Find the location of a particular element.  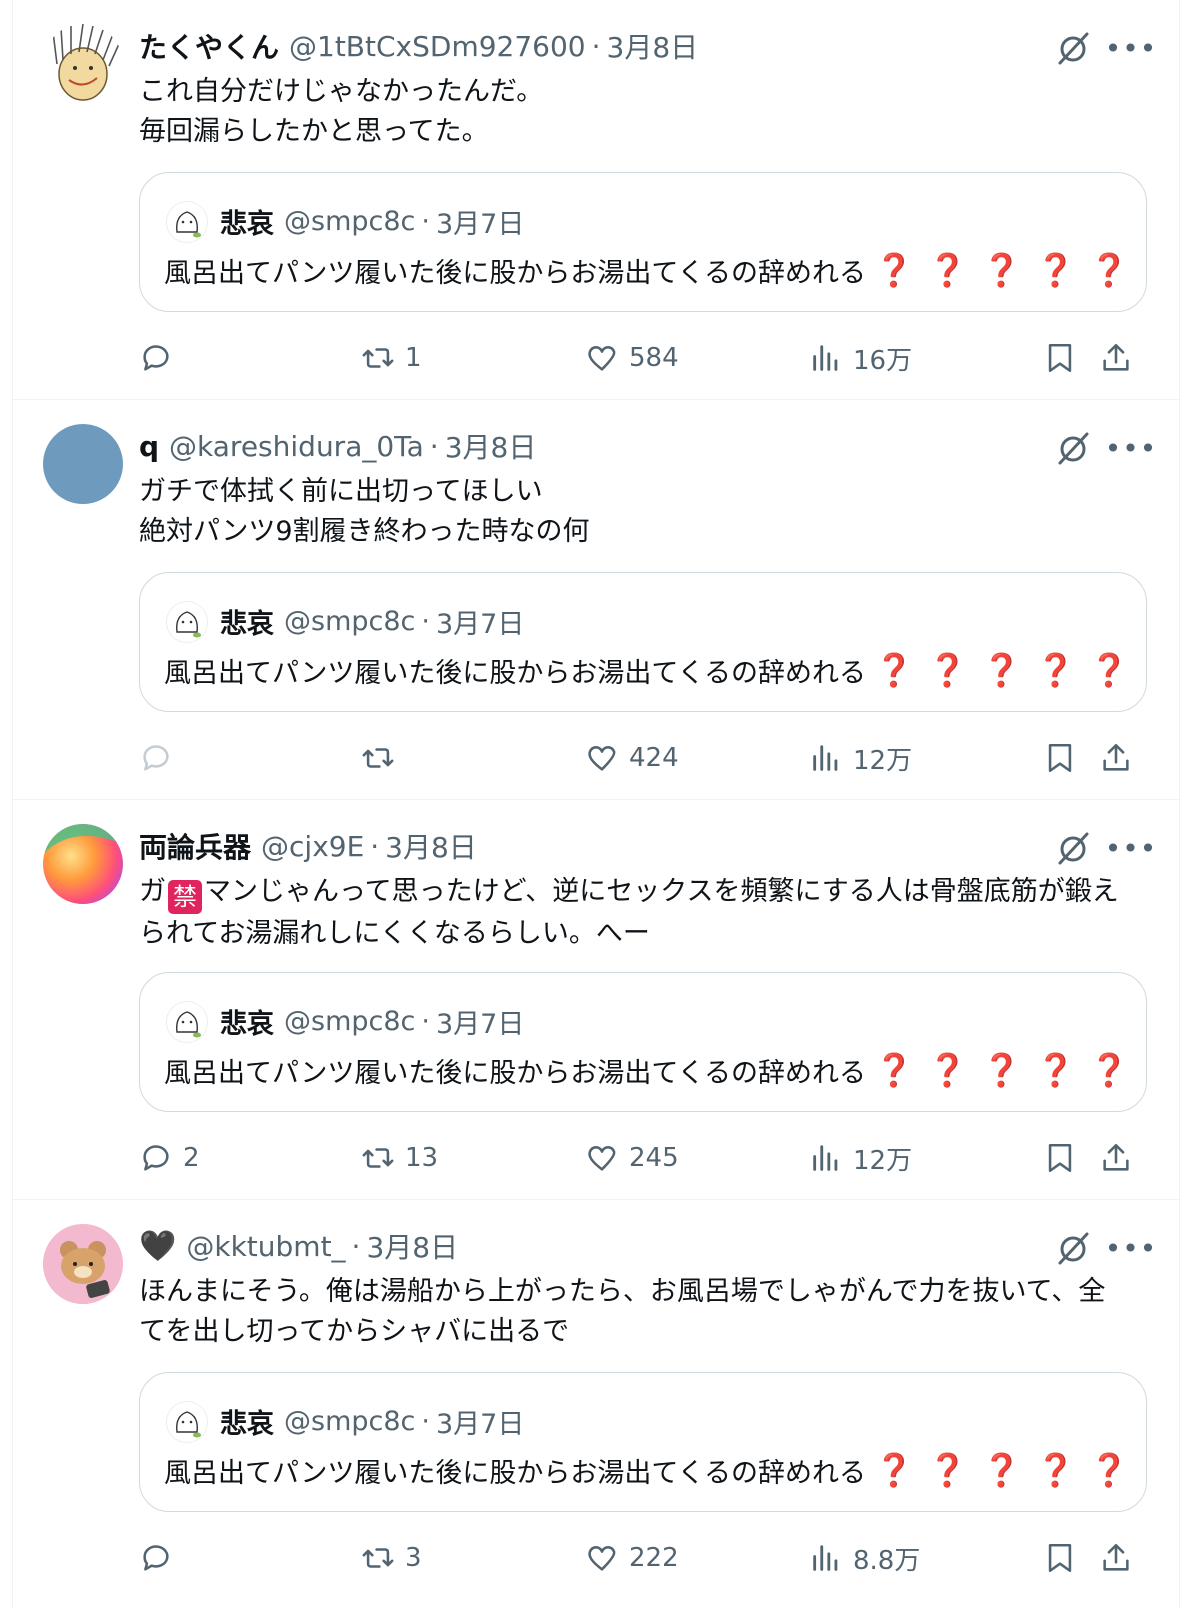

retweet-button: 3 is located at coordinates (391, 1558).